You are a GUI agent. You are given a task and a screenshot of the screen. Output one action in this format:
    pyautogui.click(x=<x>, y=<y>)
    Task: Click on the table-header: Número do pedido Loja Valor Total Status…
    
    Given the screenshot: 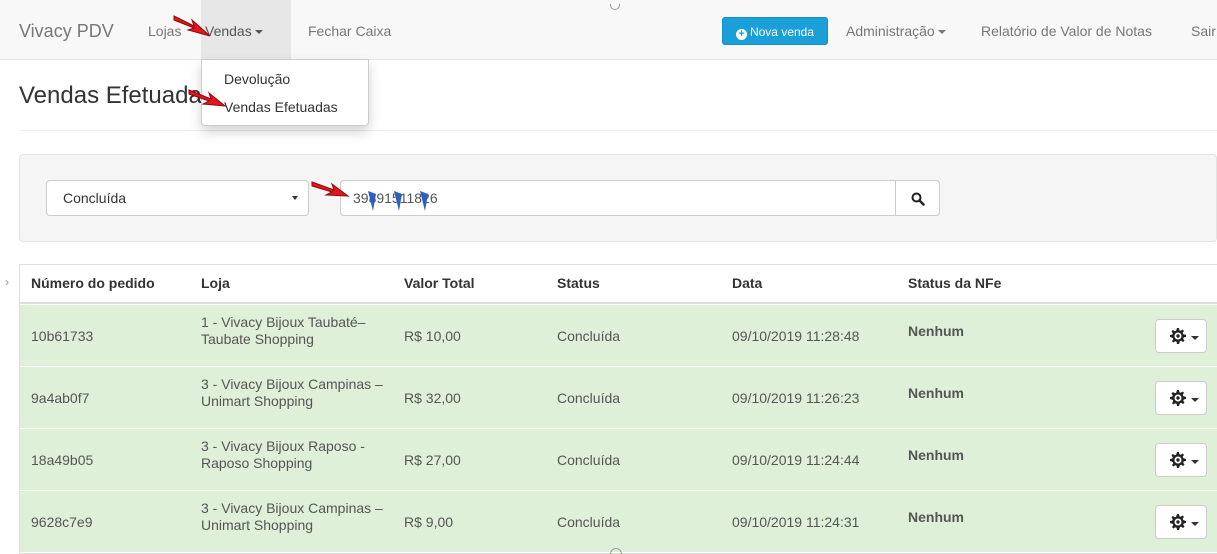 What is the action you would take?
    pyautogui.click(x=618, y=284)
    